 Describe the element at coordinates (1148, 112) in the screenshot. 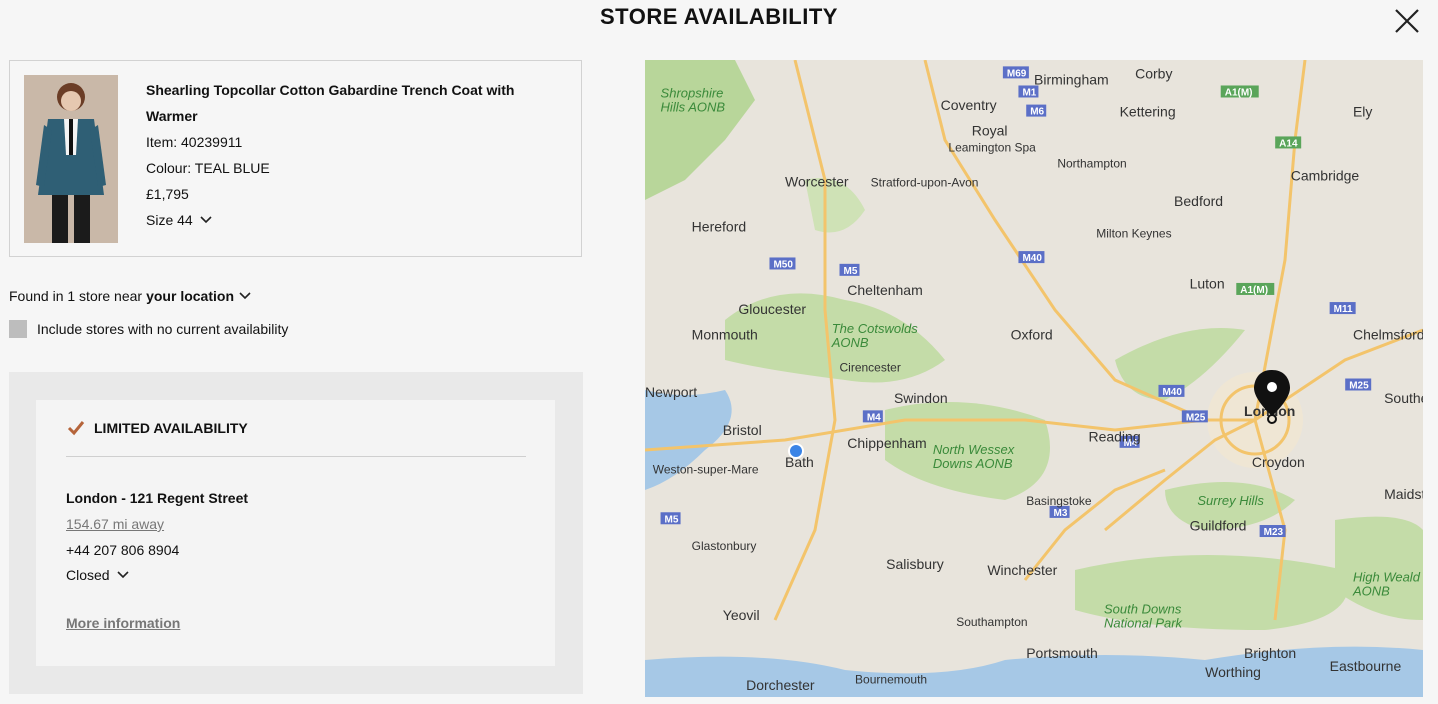

I see `city-label: Kettering` at that location.